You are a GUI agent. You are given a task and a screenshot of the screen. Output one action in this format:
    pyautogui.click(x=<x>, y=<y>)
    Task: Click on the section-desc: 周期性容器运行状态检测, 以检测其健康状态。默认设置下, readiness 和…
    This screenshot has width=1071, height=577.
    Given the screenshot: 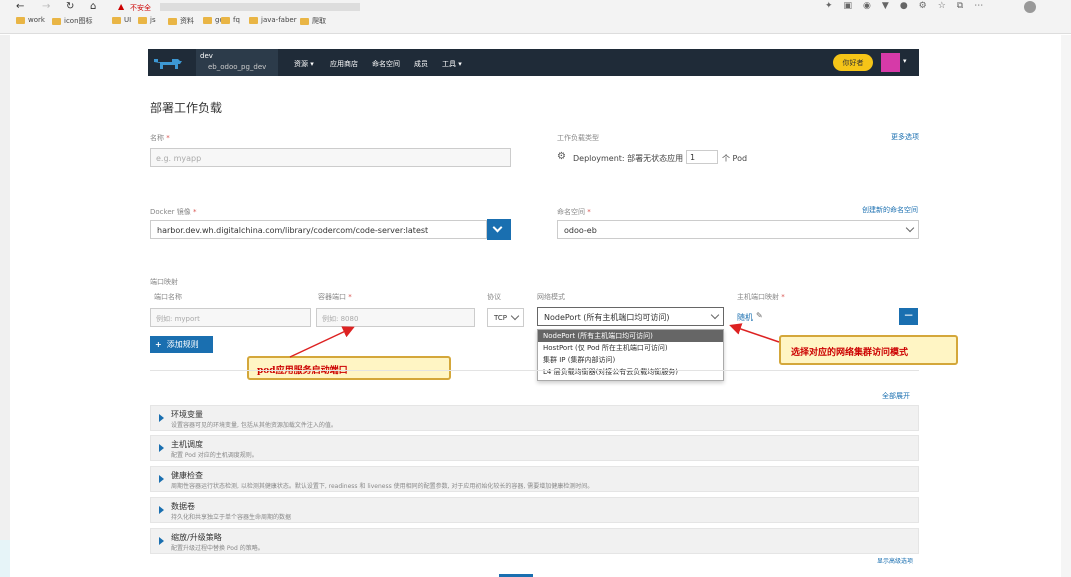 What is the action you would take?
    pyautogui.click(x=382, y=486)
    